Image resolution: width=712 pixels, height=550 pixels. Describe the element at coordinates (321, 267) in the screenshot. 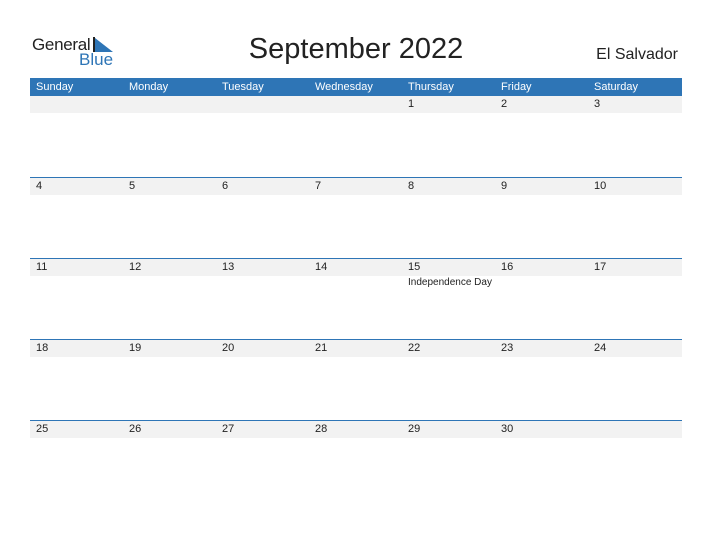

I see `day-number: 14` at that location.